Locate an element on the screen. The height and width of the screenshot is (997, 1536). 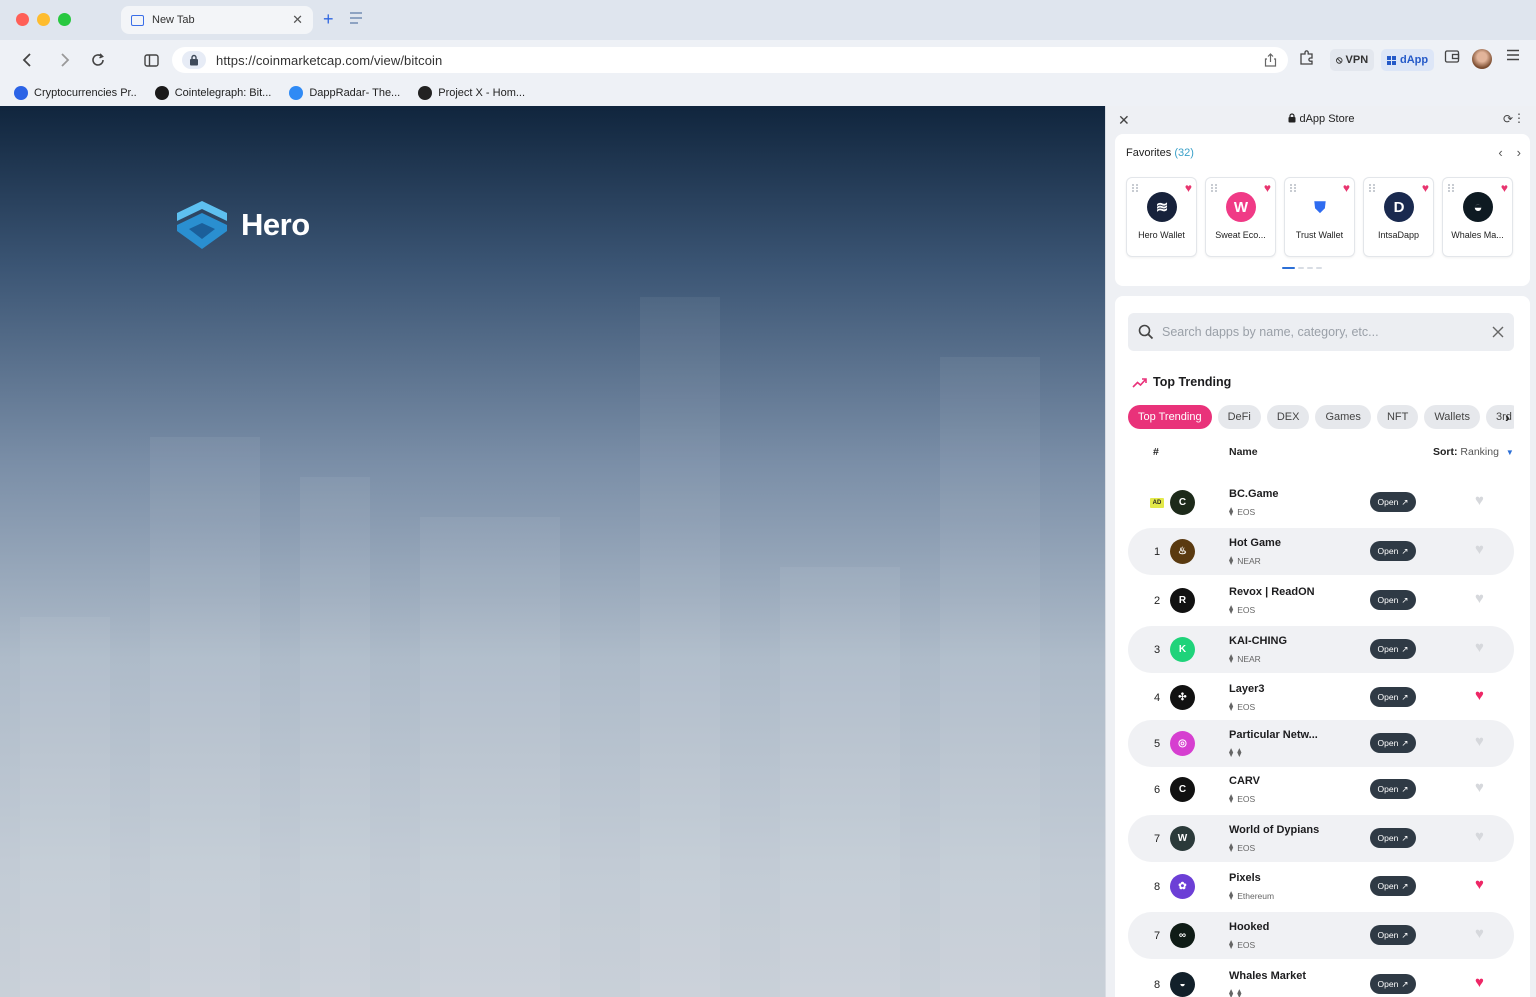
wallet-button is located at coordinates (1452, 56).